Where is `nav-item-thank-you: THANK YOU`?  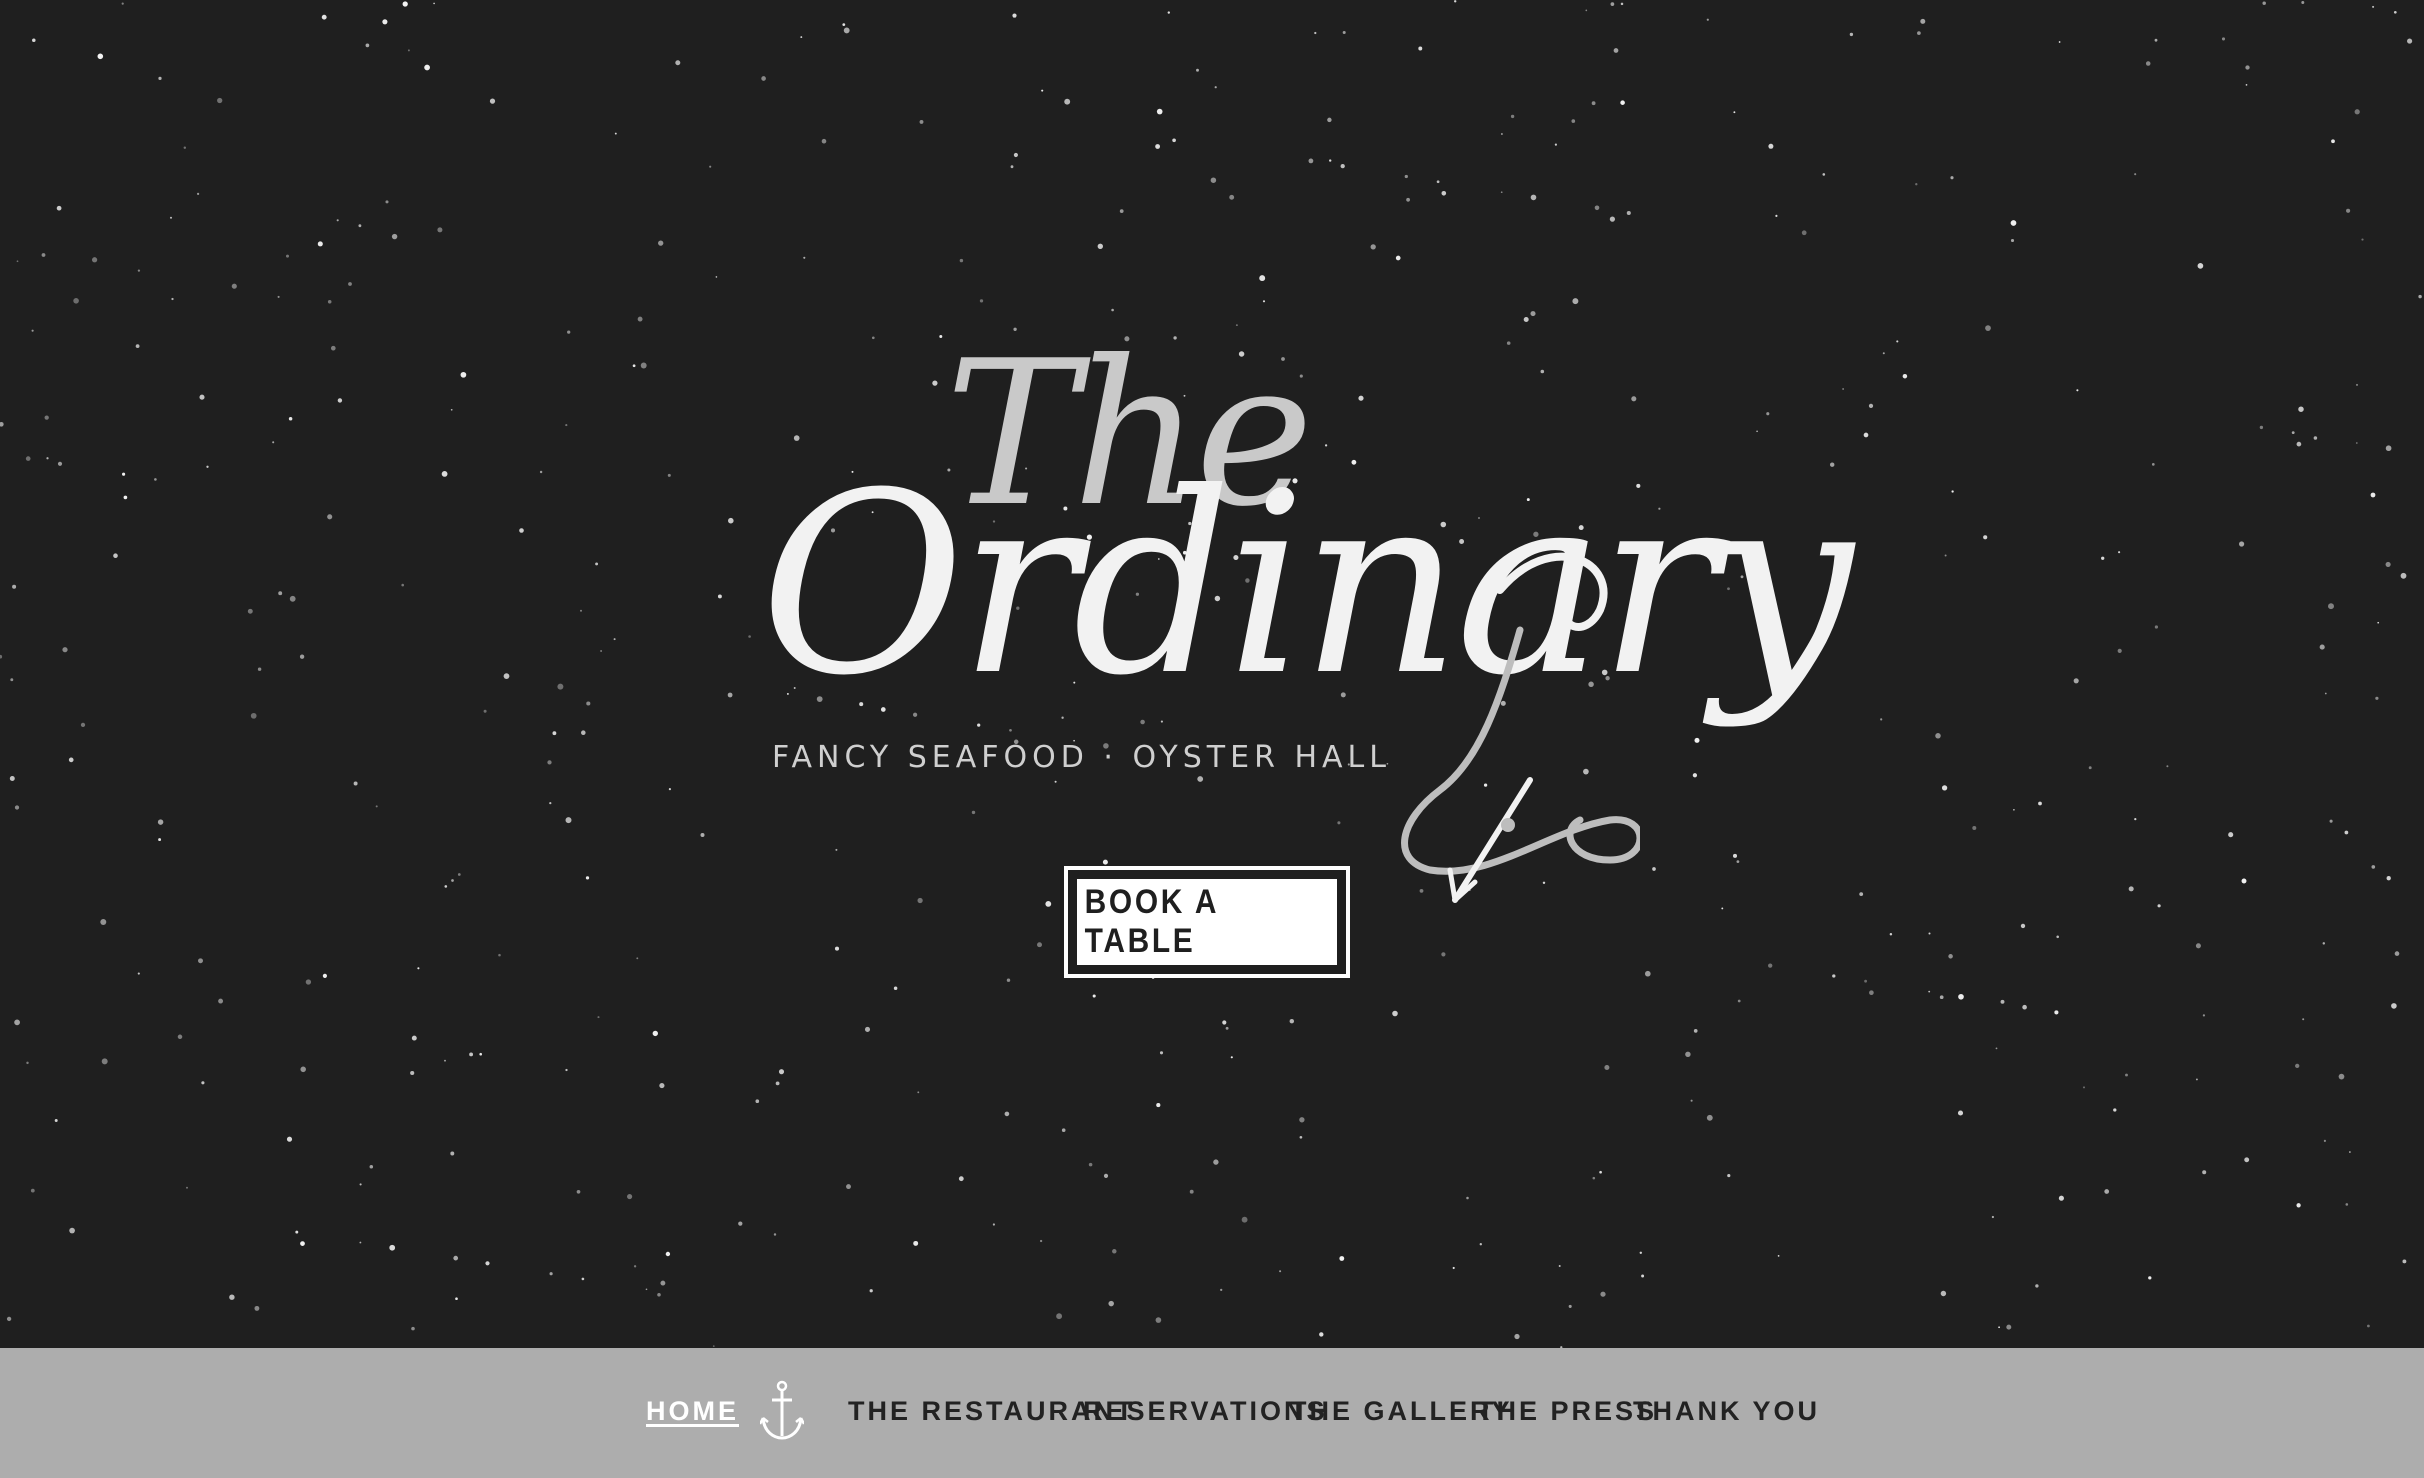
nav-item-thank-you: THANK YOU is located at coordinates (1726, 1411).